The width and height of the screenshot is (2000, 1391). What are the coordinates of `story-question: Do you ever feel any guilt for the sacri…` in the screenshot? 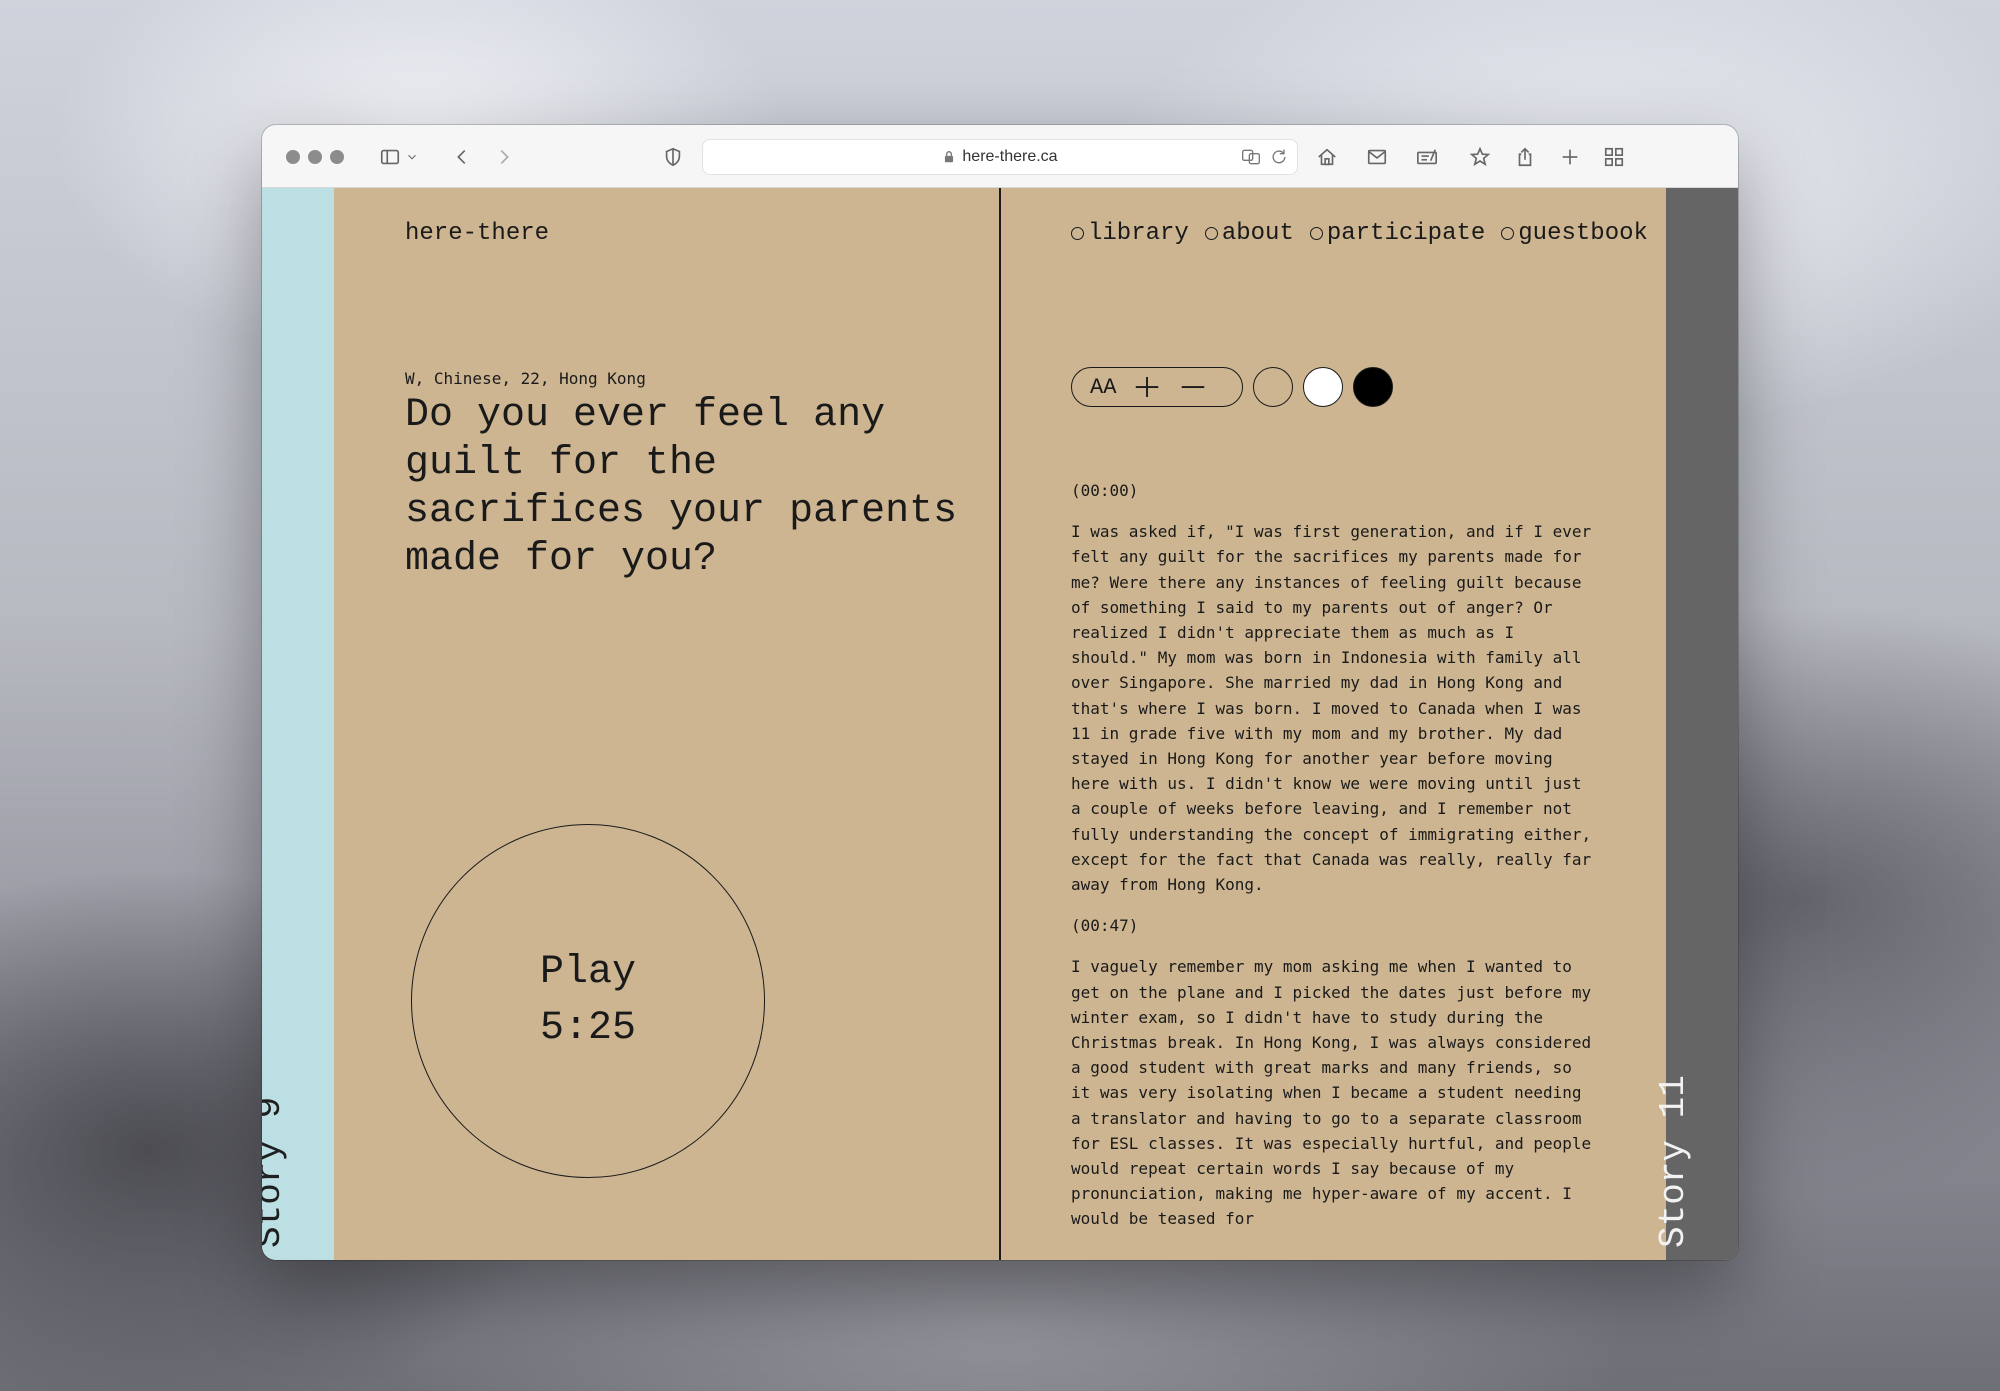 It's located at (681, 487).